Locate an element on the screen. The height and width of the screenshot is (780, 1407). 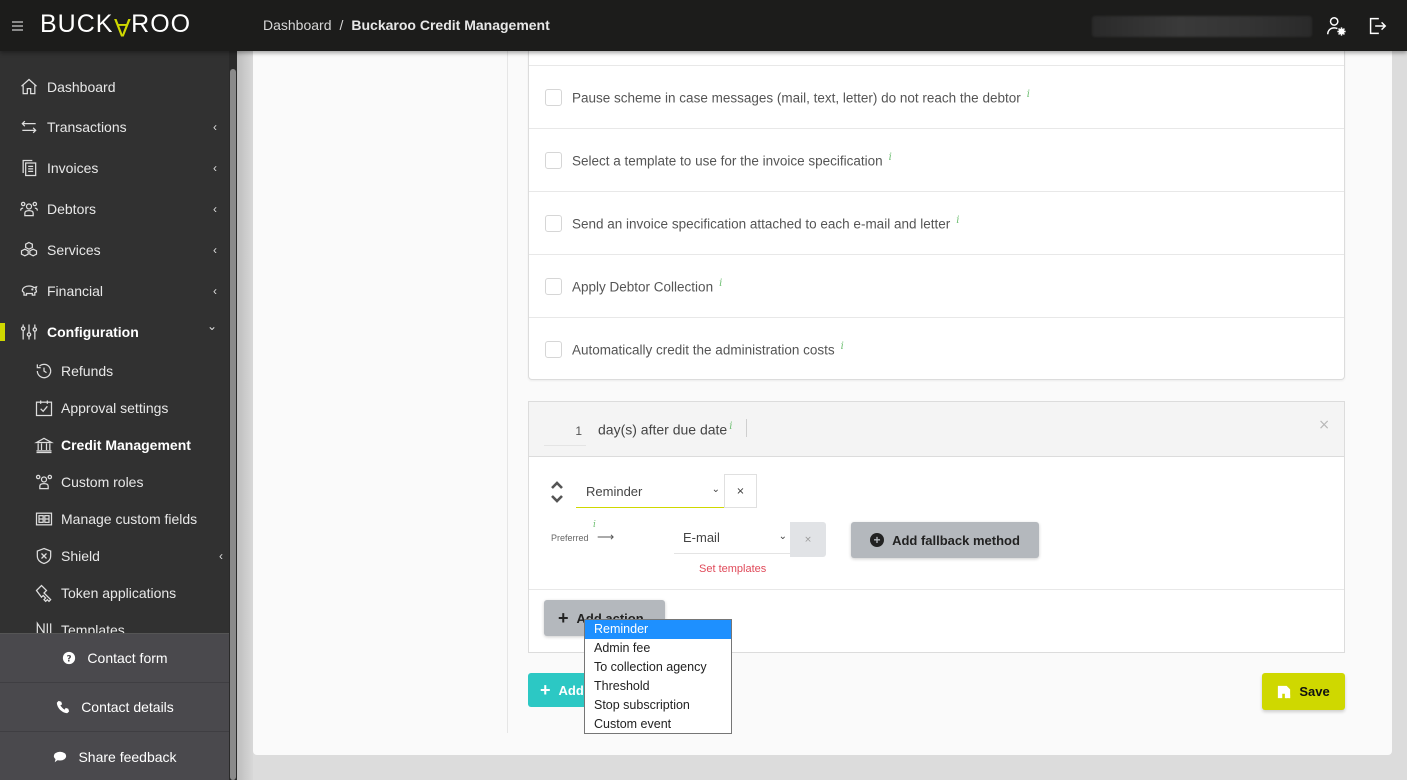
sidebar-subitem-label: Credit Management is located at coordinates (126, 445).